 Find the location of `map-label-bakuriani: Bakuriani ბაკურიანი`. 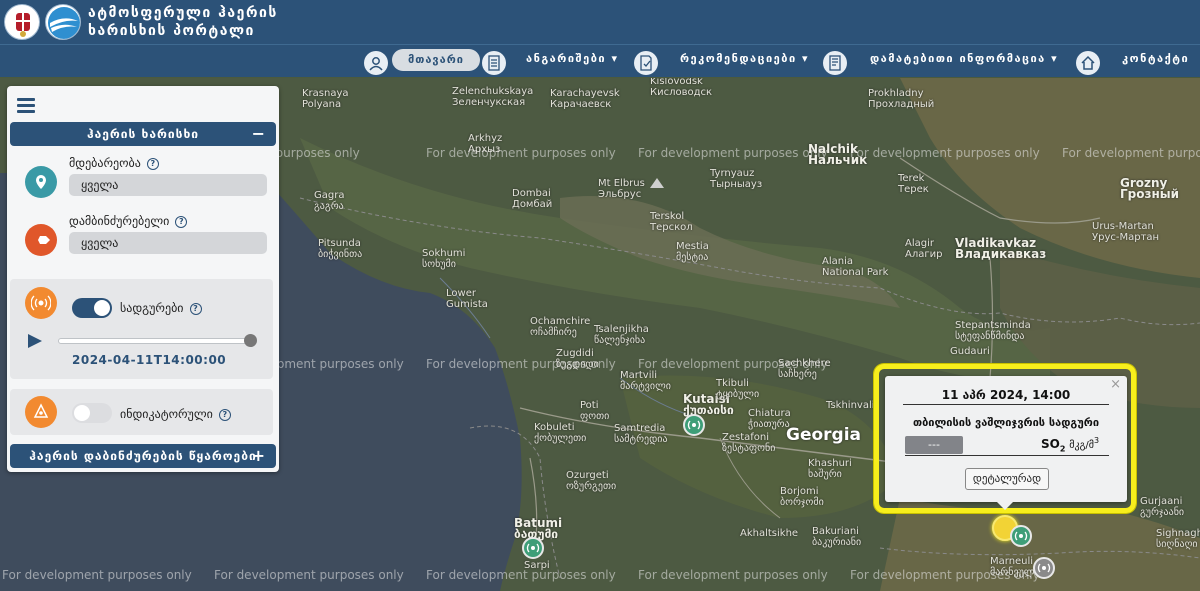

map-label-bakuriani: Bakuriani ბაკურიანი is located at coordinates (837, 537).